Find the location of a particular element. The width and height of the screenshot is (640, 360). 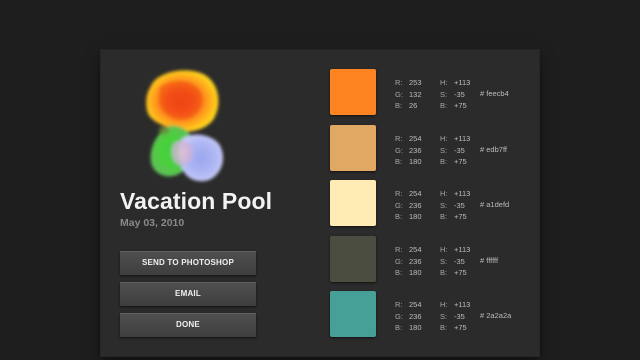

theme-artwork is located at coordinates (187, 129).